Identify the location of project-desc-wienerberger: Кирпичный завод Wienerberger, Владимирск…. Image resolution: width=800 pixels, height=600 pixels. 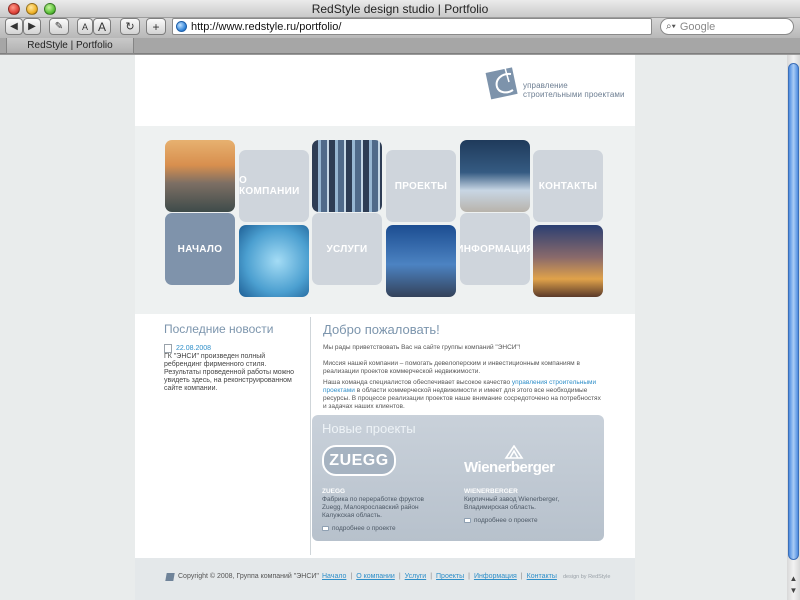
(511, 504).